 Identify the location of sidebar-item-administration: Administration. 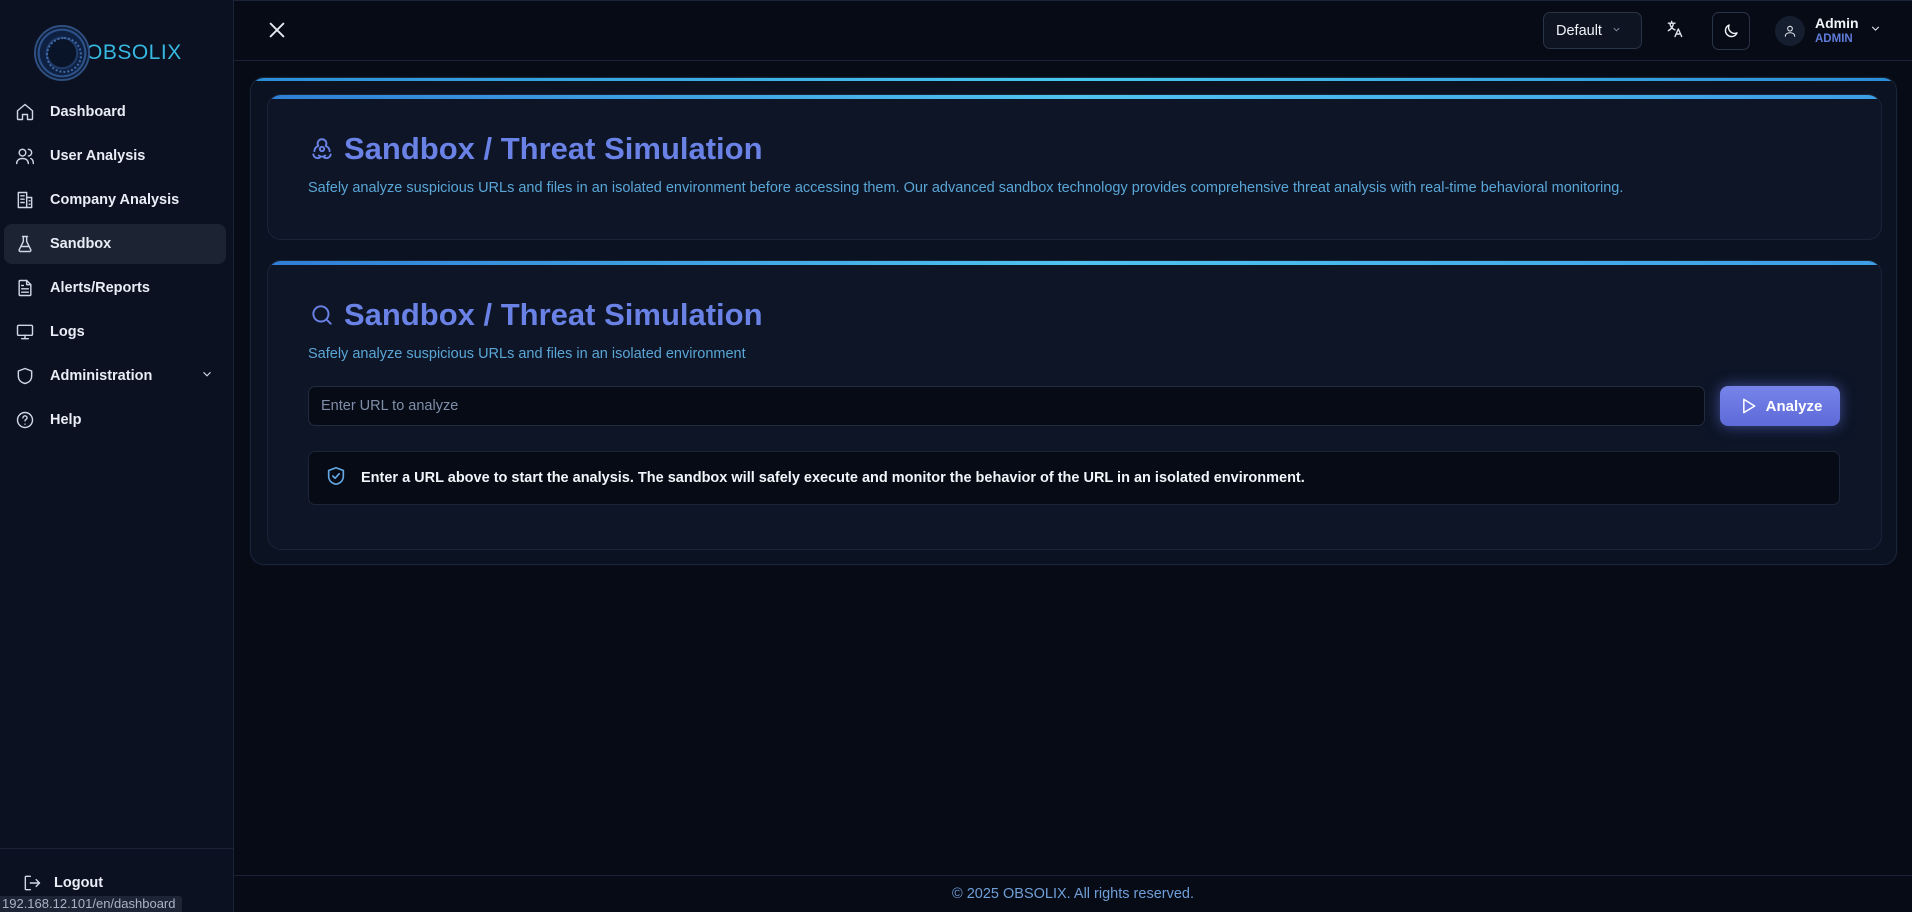
(115, 376).